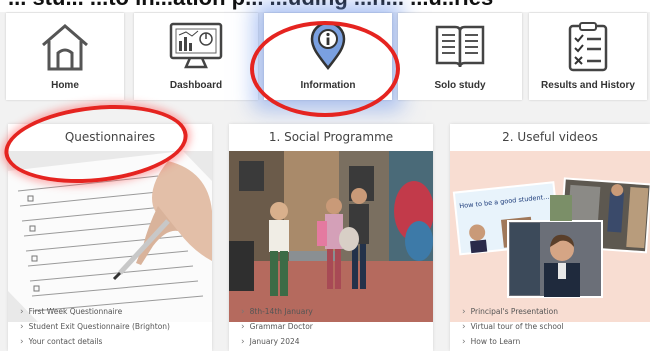 The width and height of the screenshot is (650, 351). I want to click on book-icon, so click(460, 46).